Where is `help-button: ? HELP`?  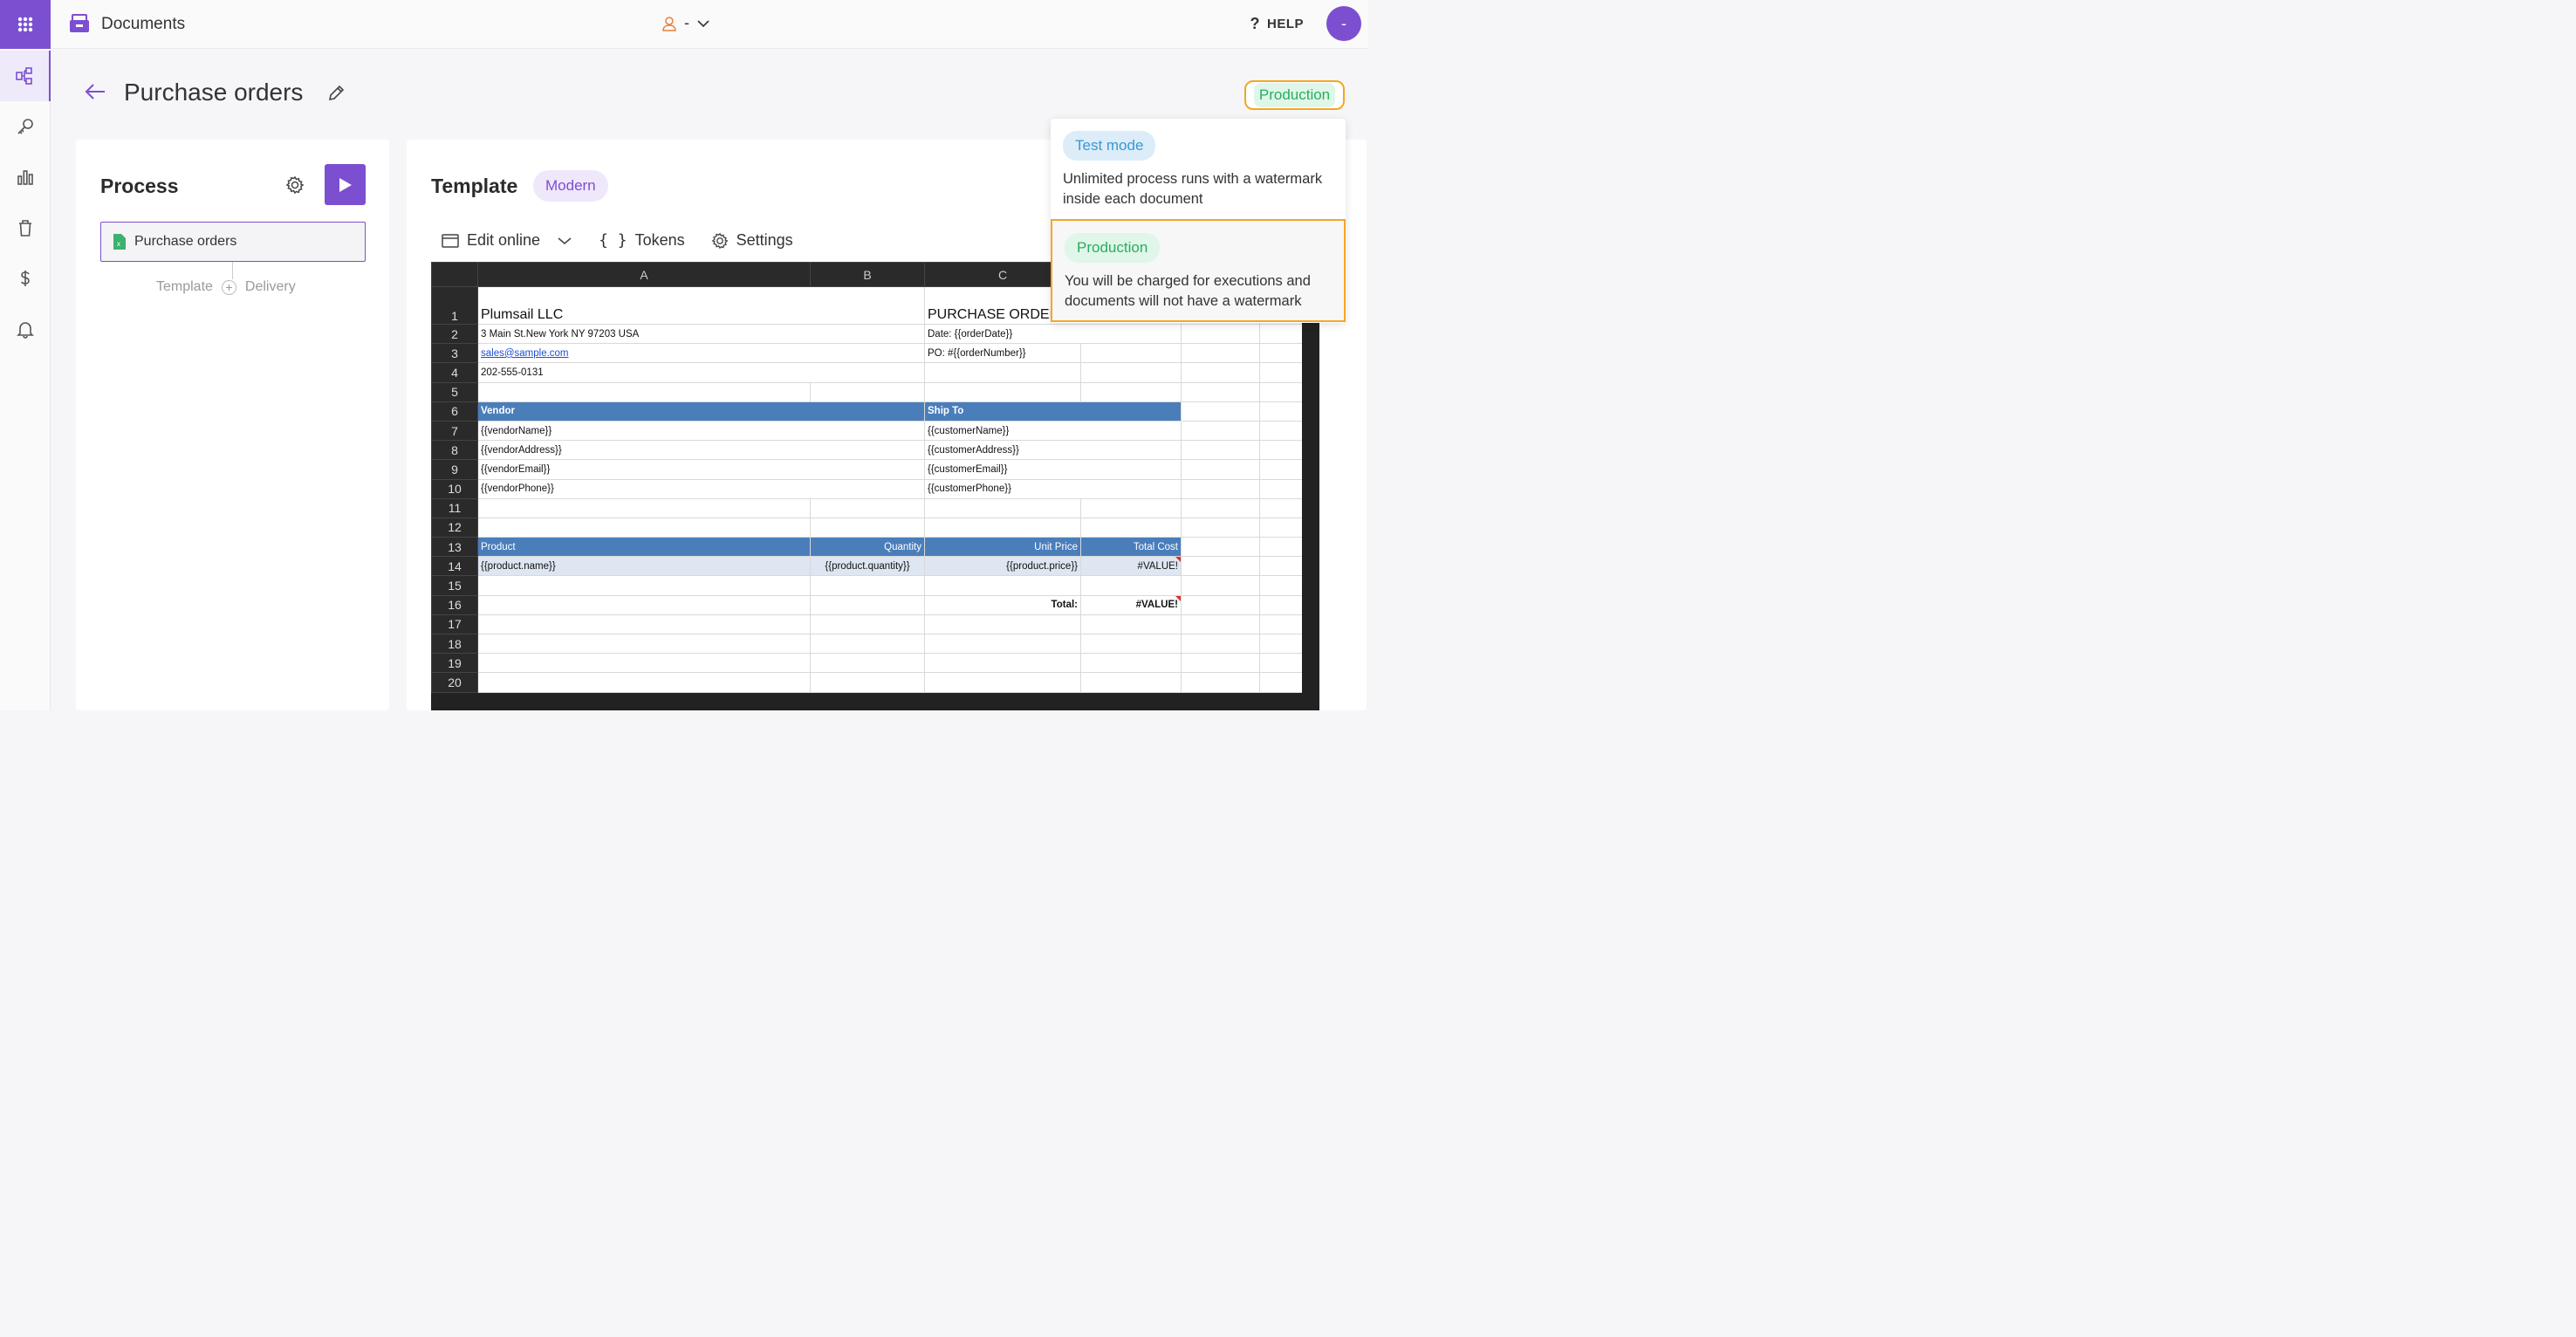
help-button: ? HELP is located at coordinates (1277, 24).